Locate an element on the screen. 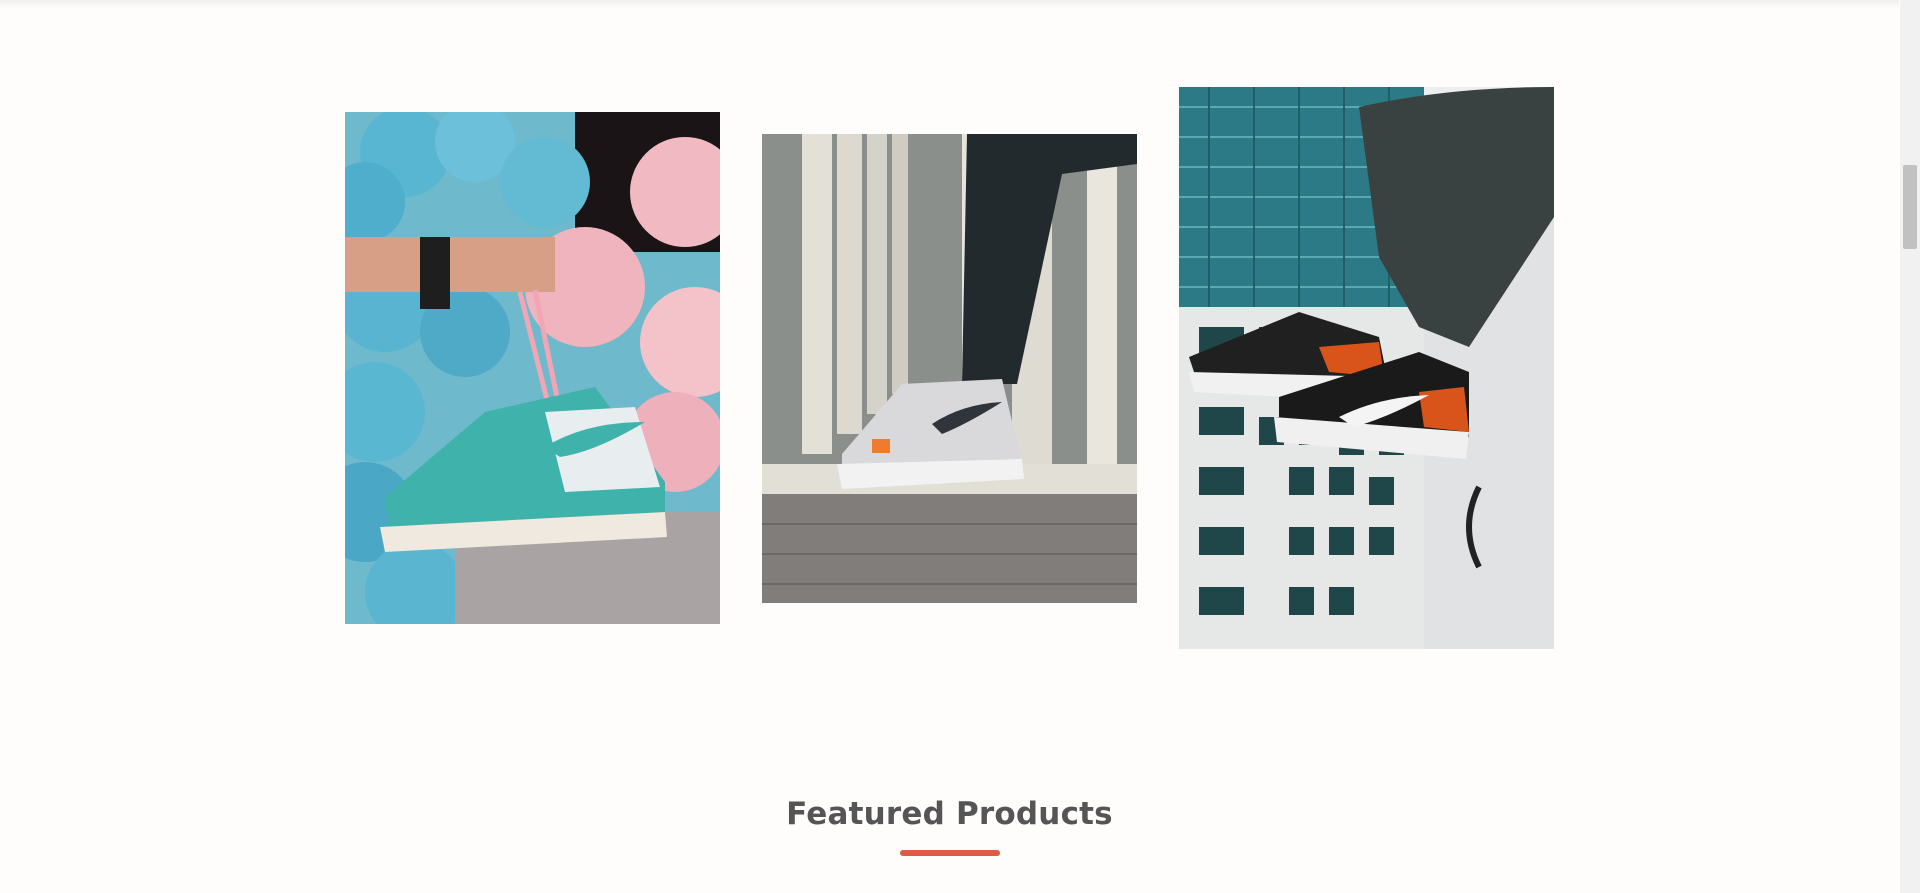  gallery-image-teal-sneaker is located at coordinates (532, 368).